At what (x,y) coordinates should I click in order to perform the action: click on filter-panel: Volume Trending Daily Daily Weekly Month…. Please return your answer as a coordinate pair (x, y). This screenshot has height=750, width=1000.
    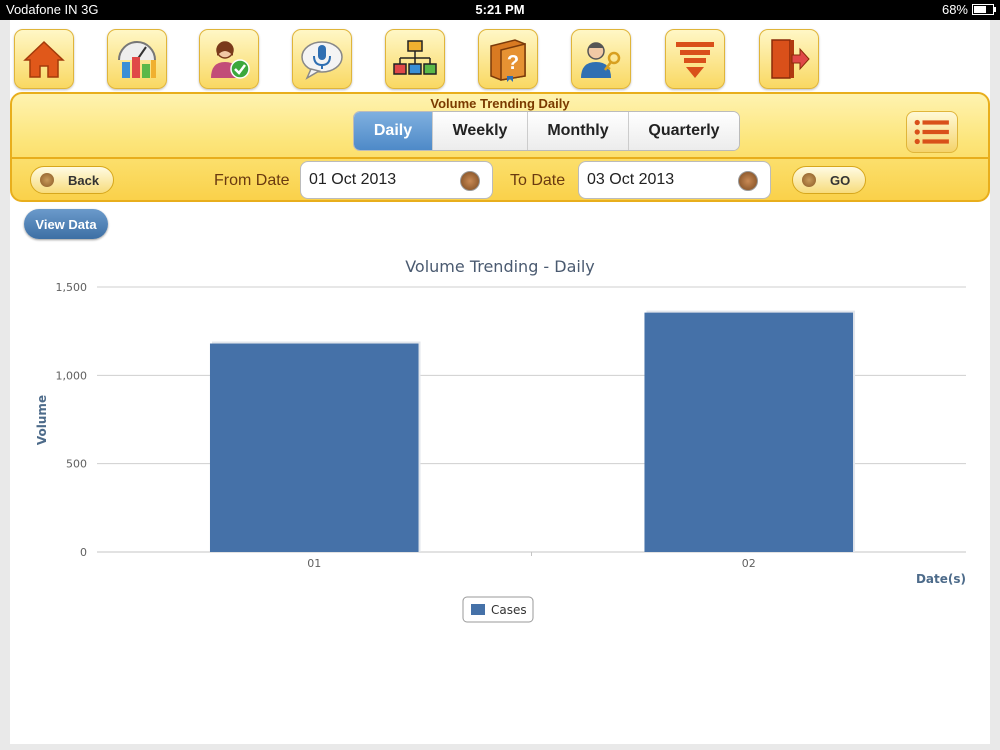
    Looking at the image, I should click on (500, 147).